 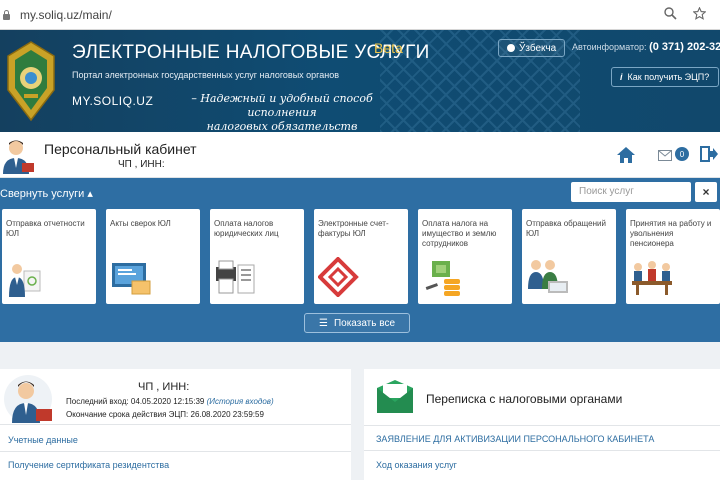 What do you see at coordinates (90, 194) in the screenshot?
I see `chevron-up-icon: ▴` at bounding box center [90, 194].